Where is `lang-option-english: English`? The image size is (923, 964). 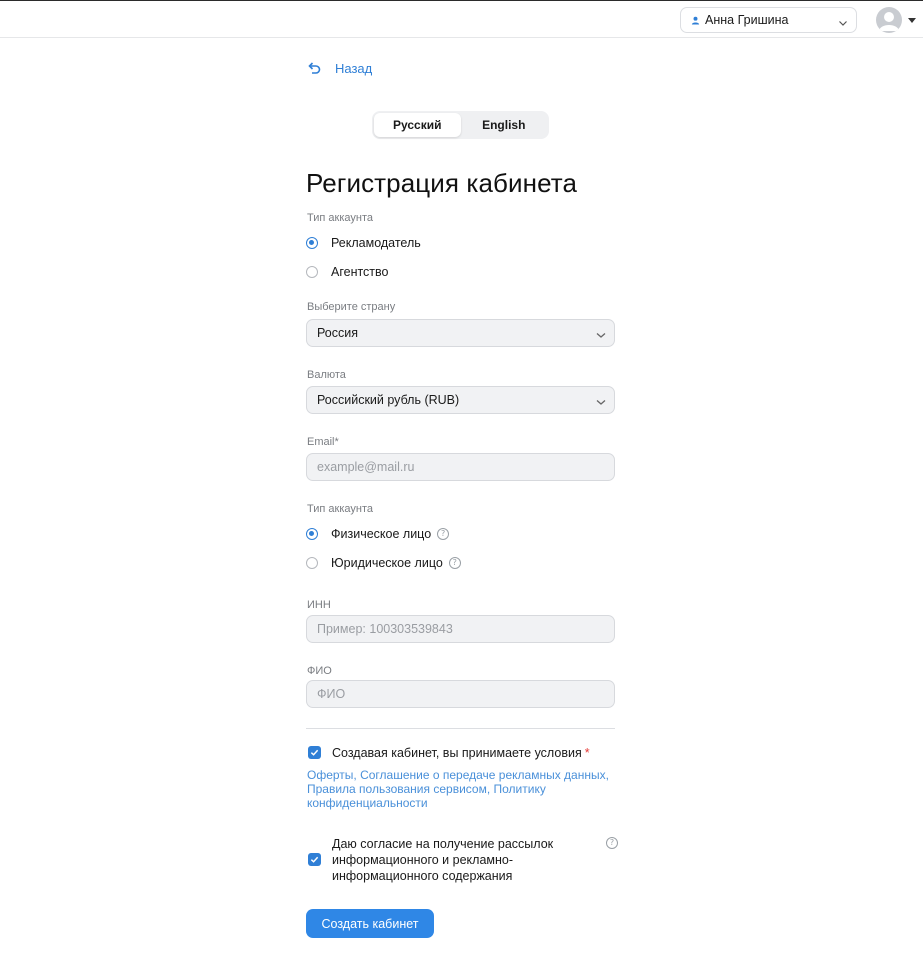 lang-option-english: English is located at coordinates (504, 125).